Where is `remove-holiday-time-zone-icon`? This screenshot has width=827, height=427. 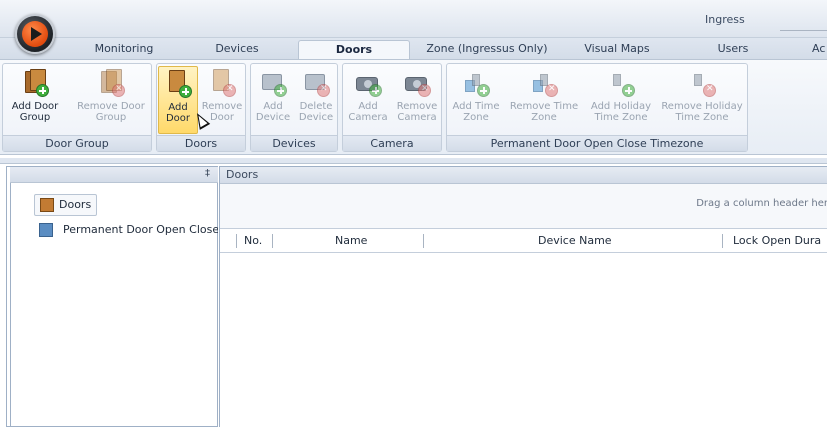 remove-holiday-time-zone-icon is located at coordinates (702, 83).